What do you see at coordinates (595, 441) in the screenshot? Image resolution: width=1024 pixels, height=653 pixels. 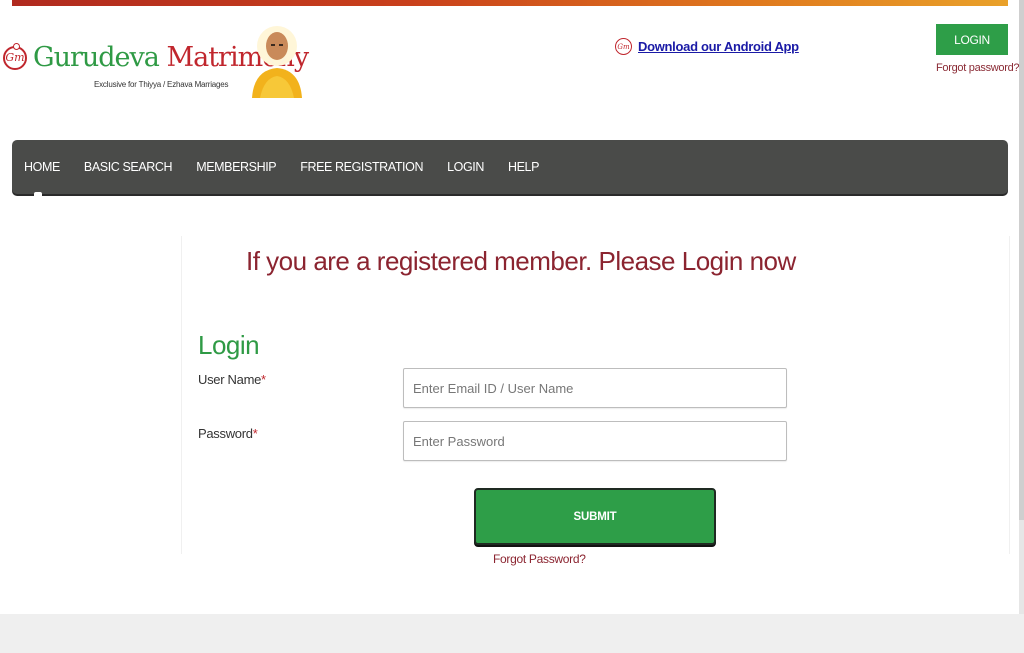 I see `password-input` at bounding box center [595, 441].